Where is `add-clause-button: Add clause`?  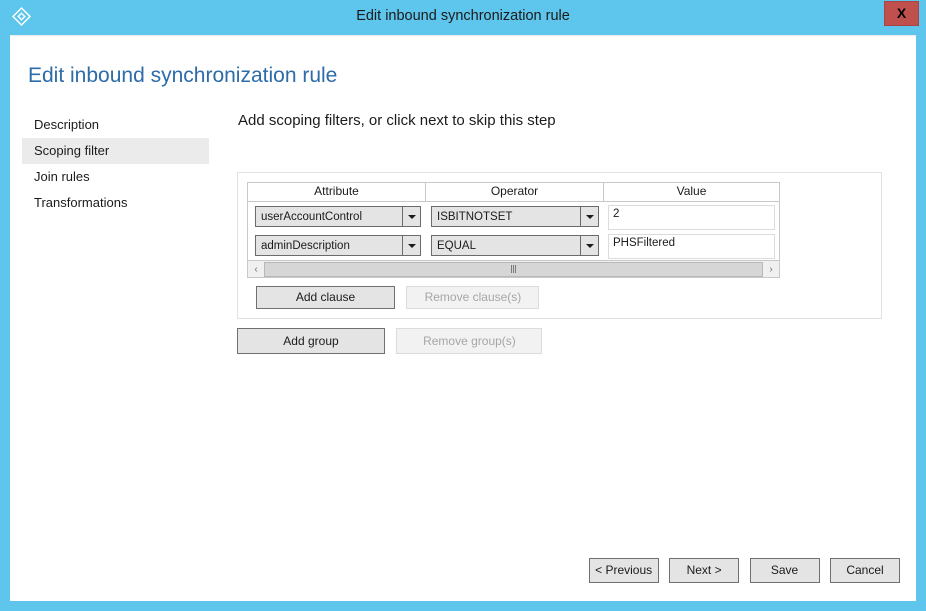
add-clause-button: Add clause is located at coordinates (325, 297).